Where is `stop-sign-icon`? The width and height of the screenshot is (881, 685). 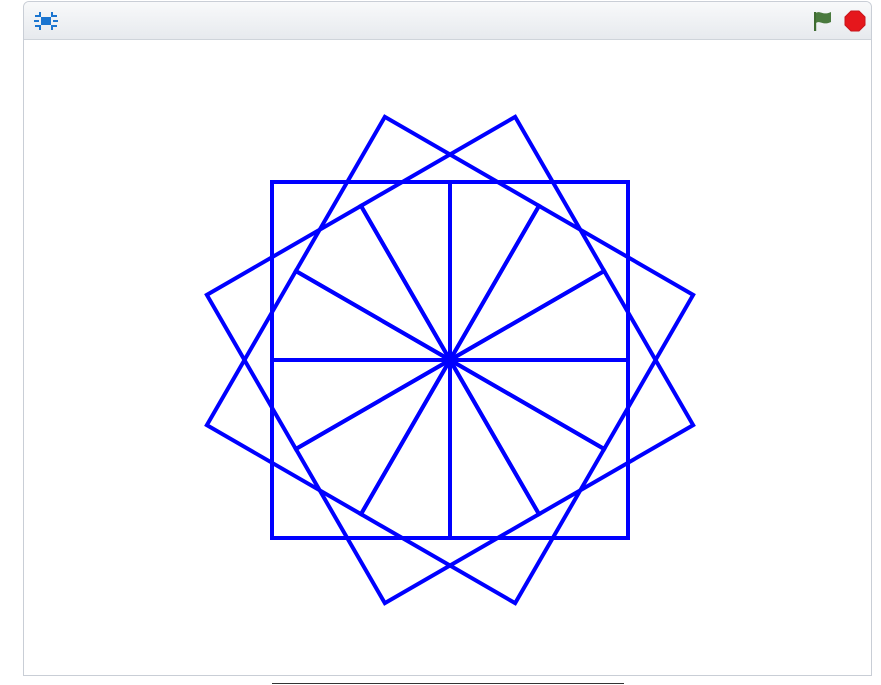 stop-sign-icon is located at coordinates (855, 21).